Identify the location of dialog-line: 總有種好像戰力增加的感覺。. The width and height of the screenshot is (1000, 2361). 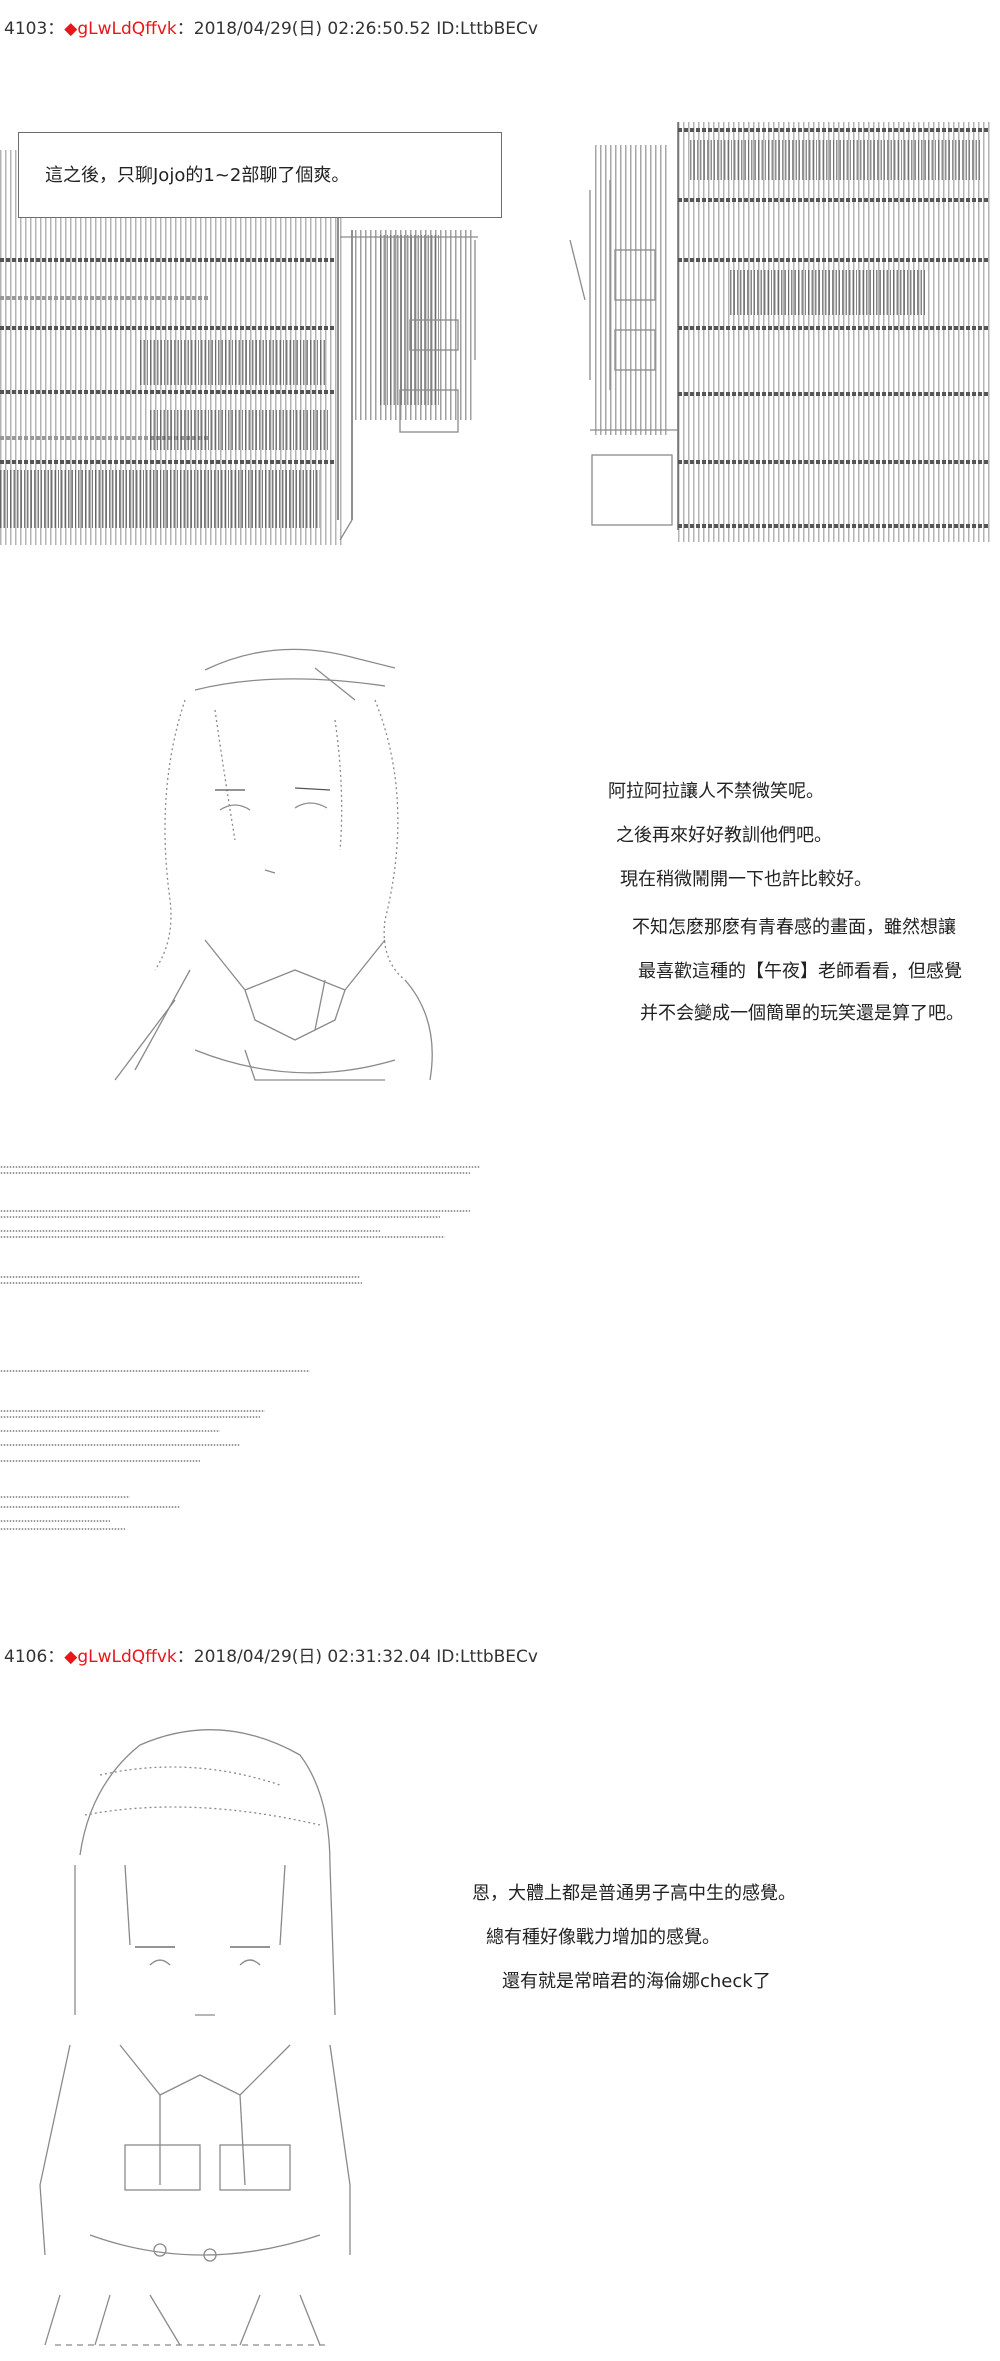
(603, 1937).